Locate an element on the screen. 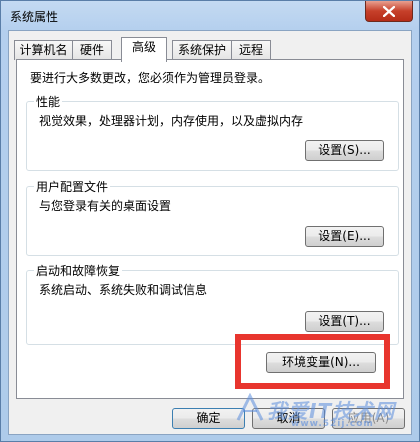  watermark-url: www.52ij.com is located at coordinates (332, 424).